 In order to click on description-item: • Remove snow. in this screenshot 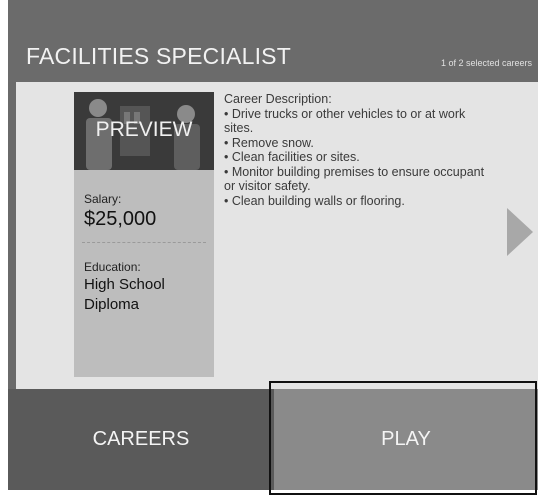, I will do `click(269, 142)`.